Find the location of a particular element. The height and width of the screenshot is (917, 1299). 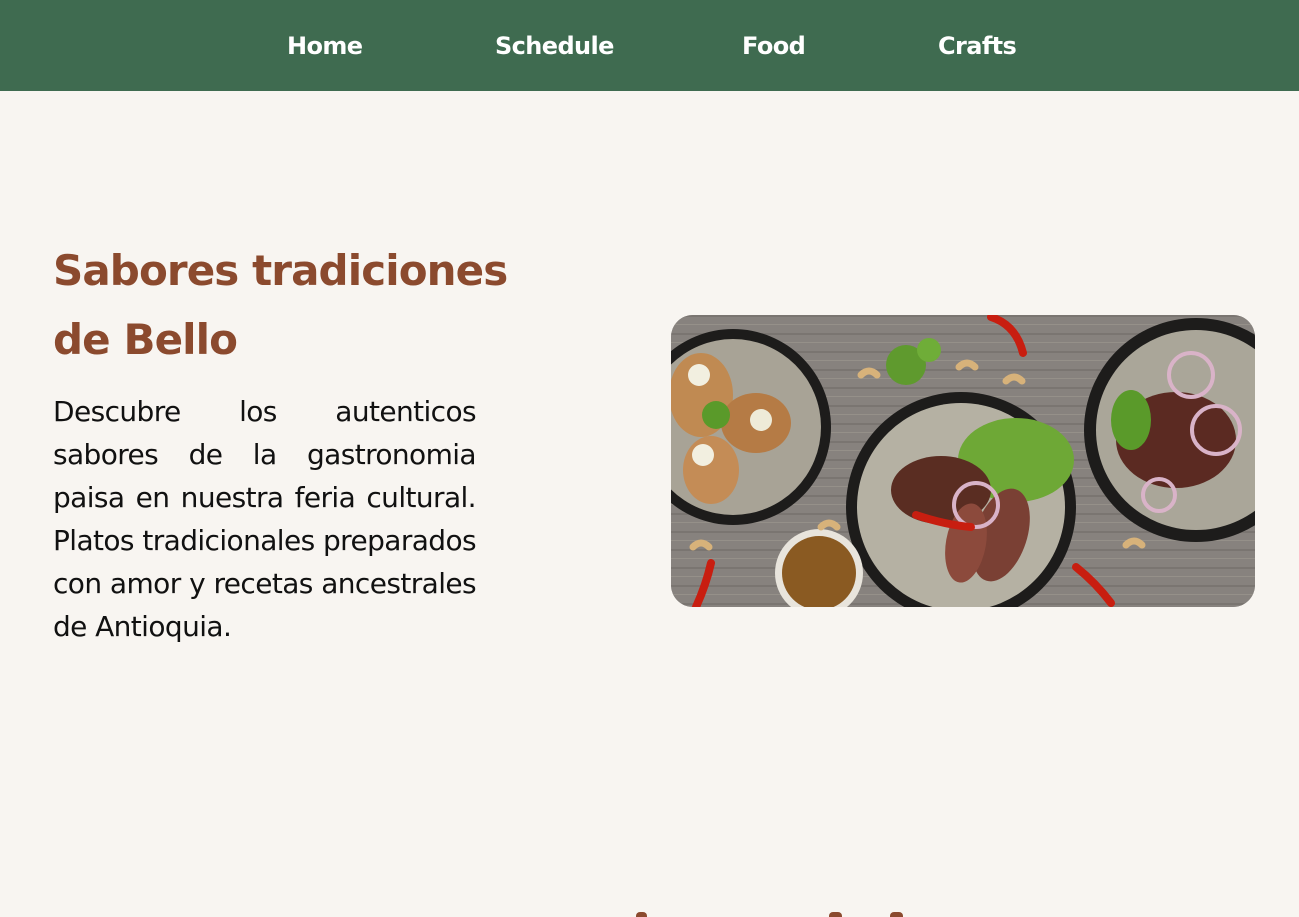

nav-link-crafts: Crafts is located at coordinates (977, 46).